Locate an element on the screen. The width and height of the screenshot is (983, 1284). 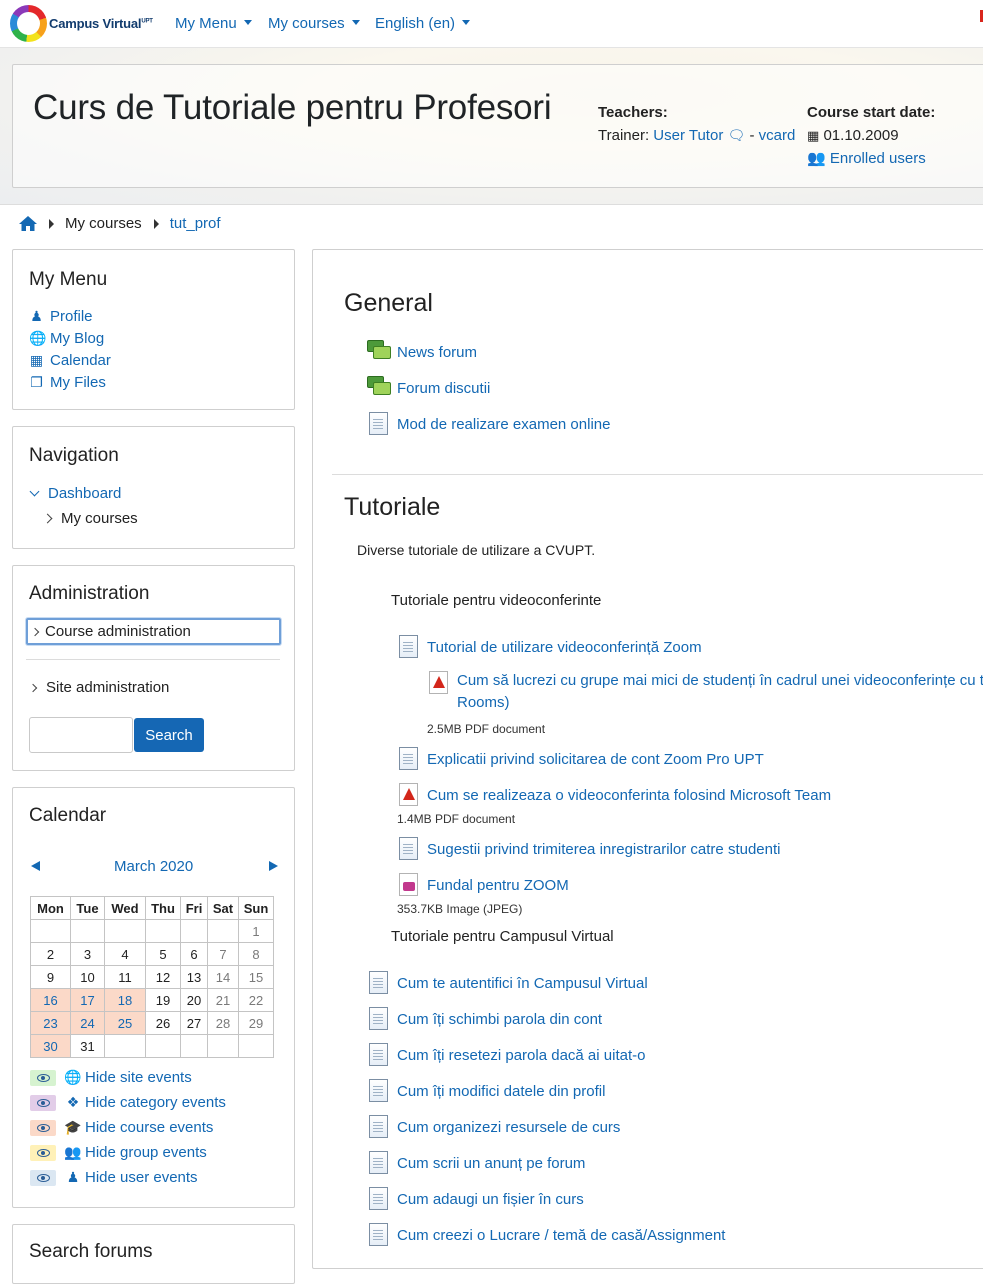
menu-item-blog: 🌐 My Blog is located at coordinates (66, 338).